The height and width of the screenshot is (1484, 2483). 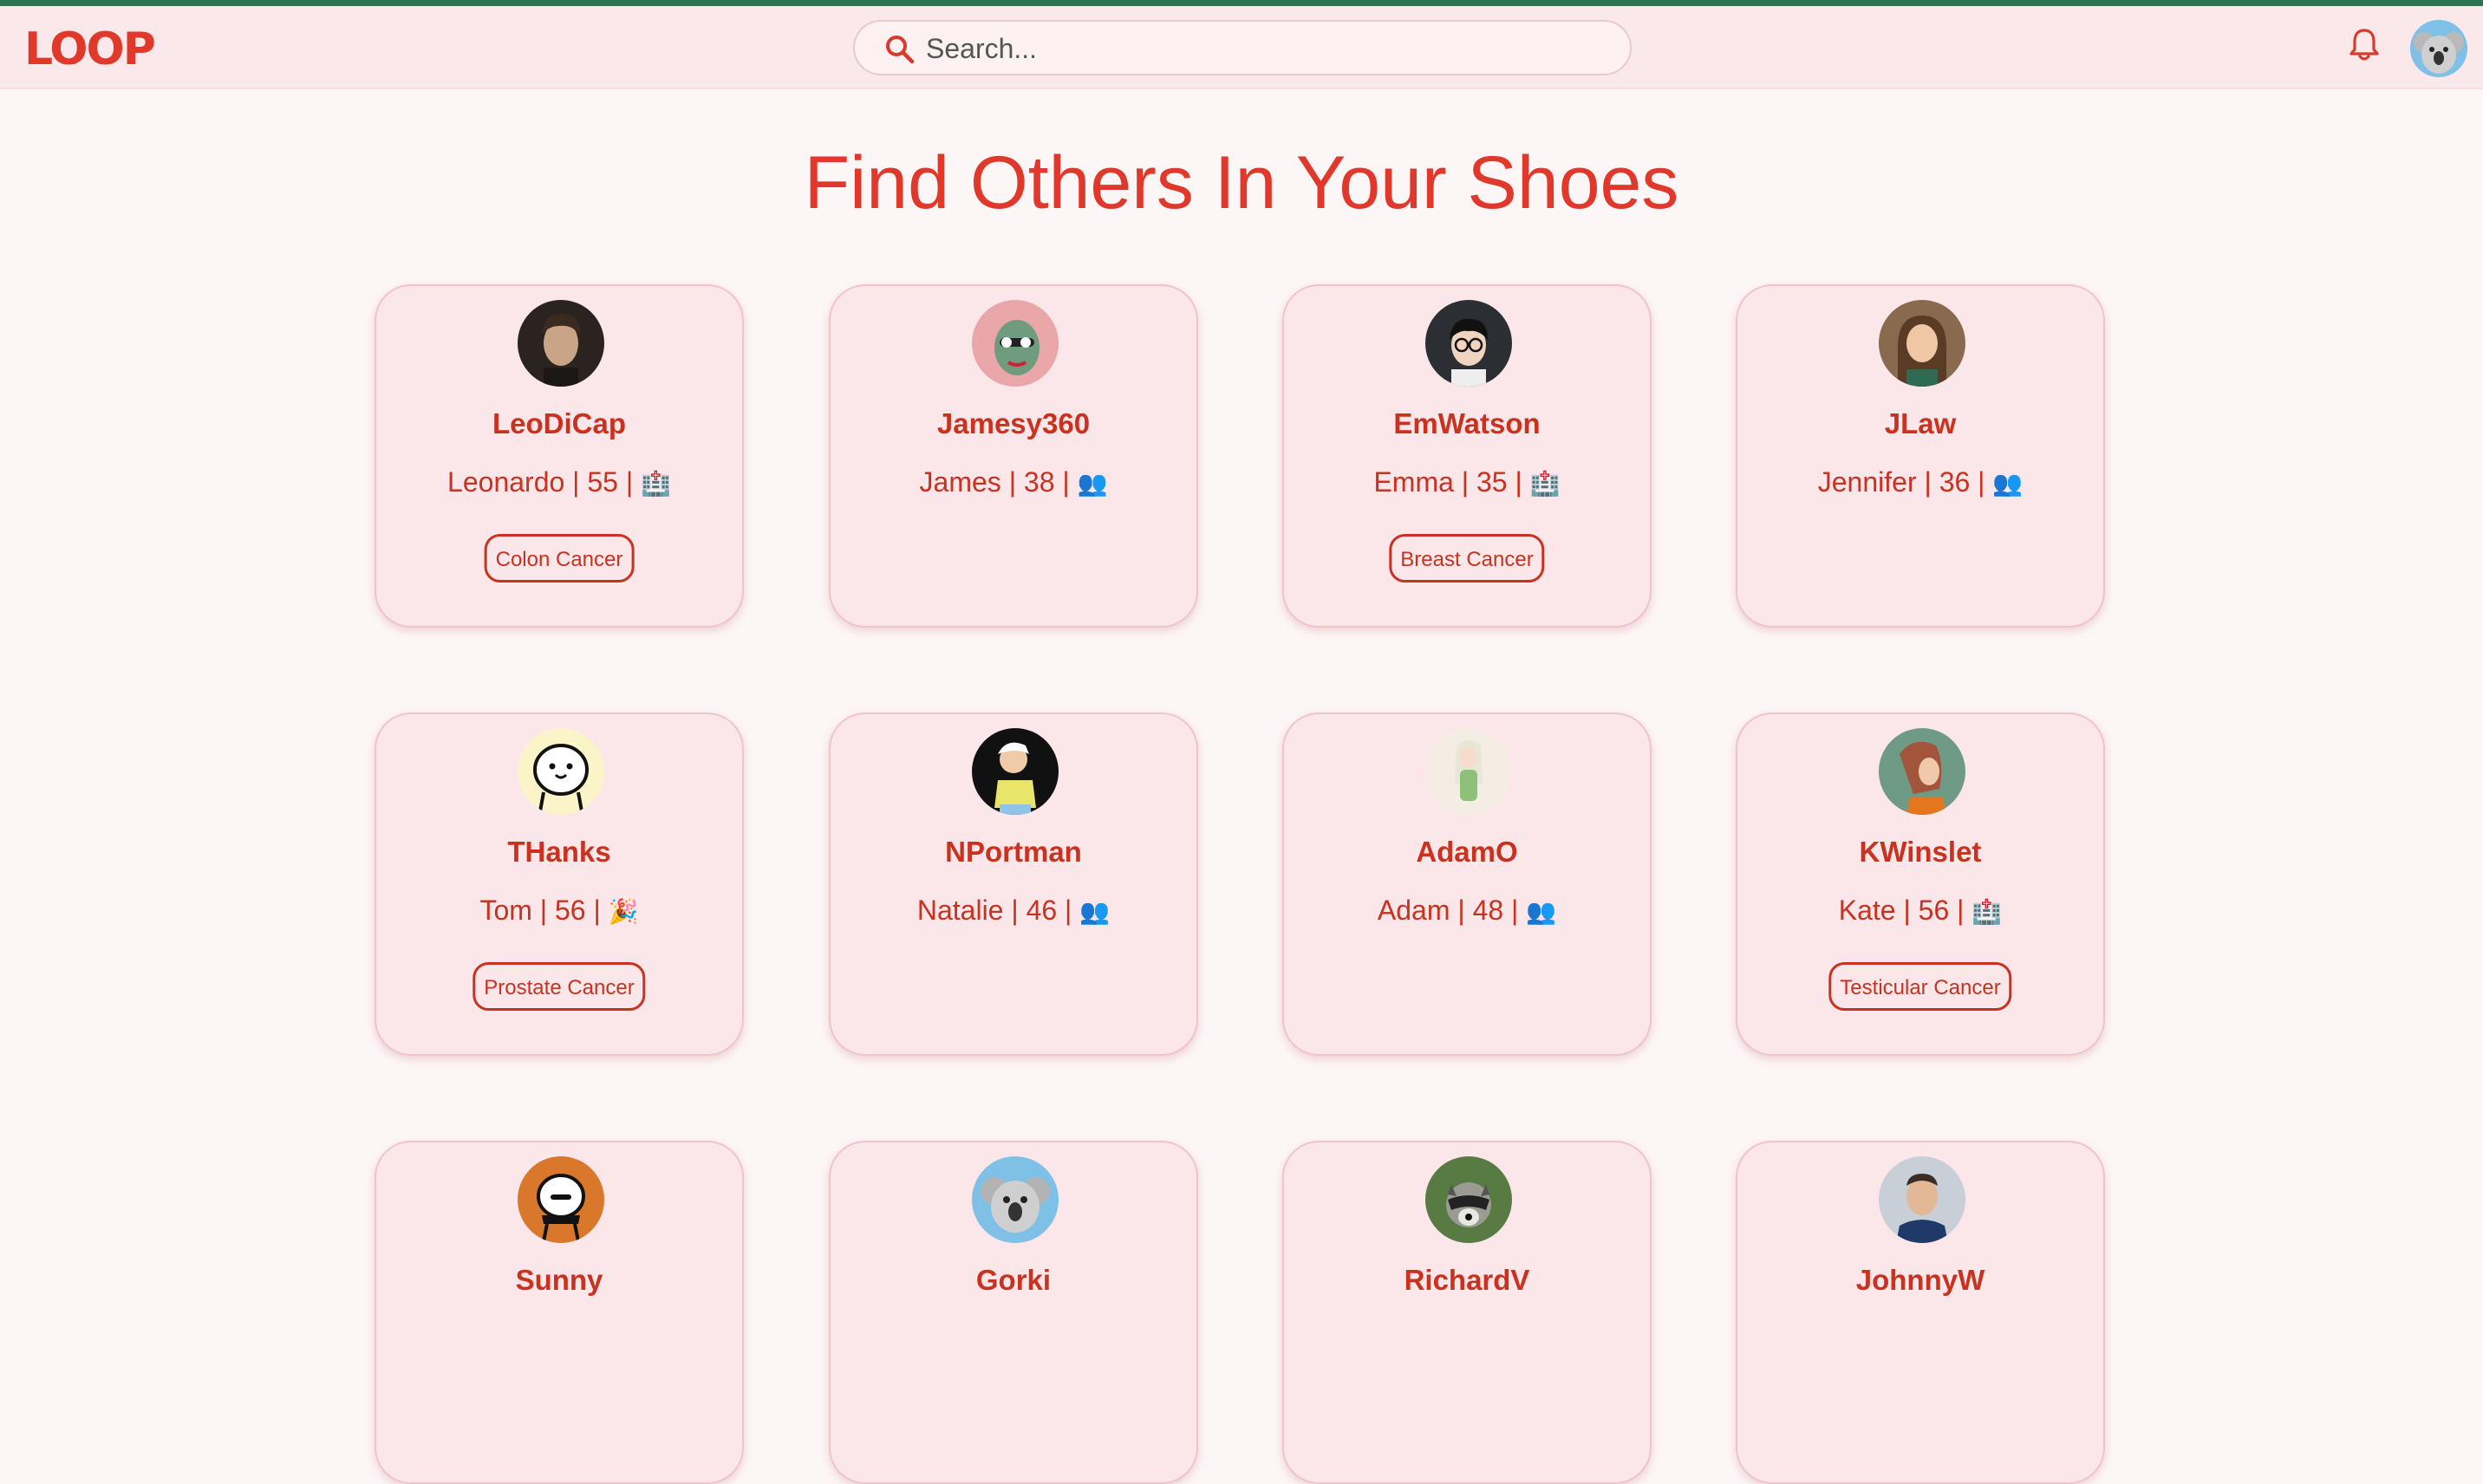 I want to click on username: NPortman, so click(x=1013, y=852).